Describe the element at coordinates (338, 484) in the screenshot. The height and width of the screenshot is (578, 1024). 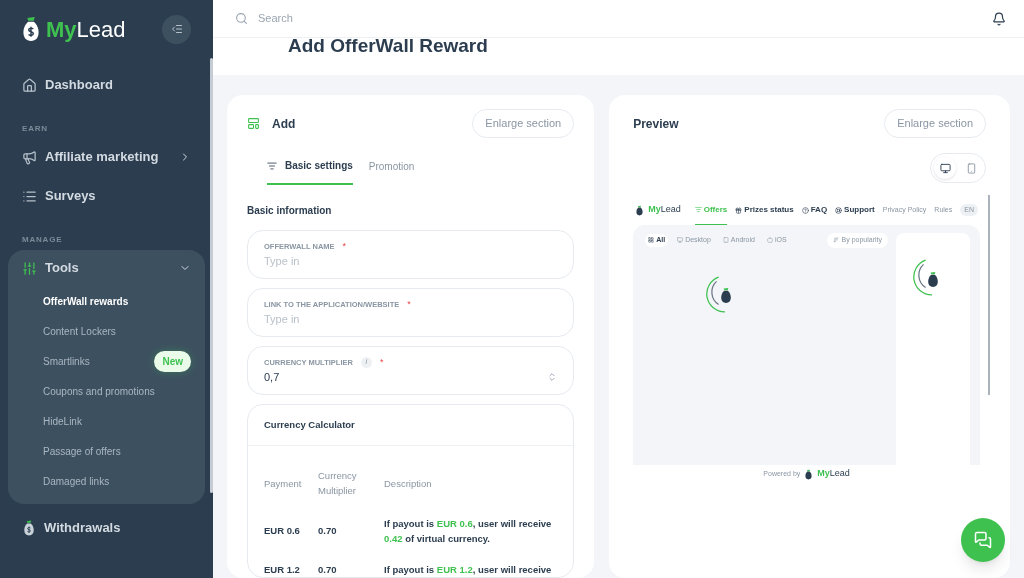
I see `column-header: Currency Multiplier` at that location.